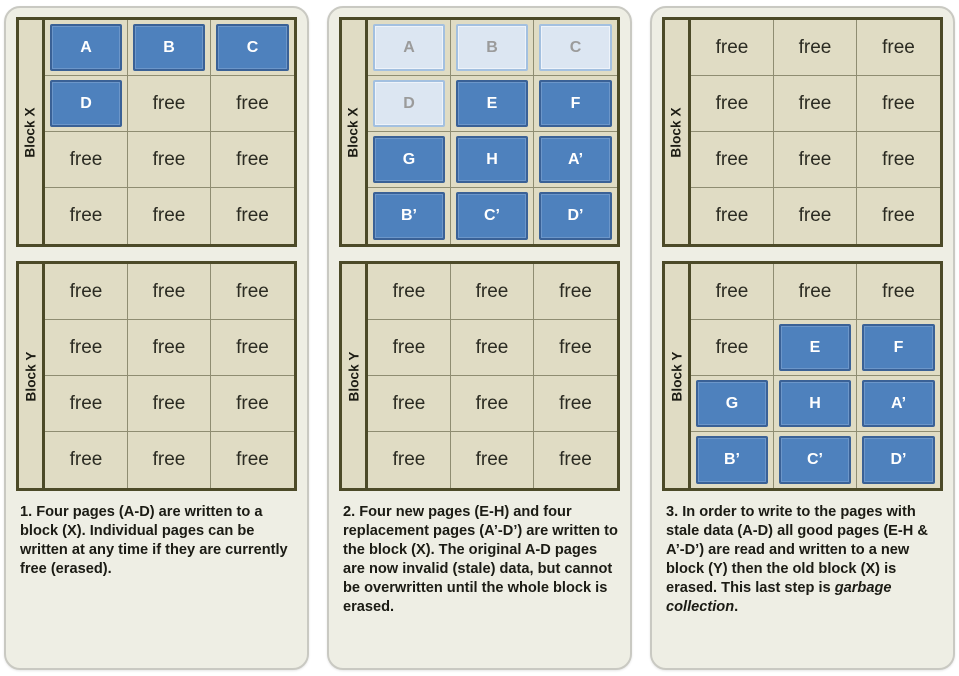  I want to click on valid-page: B, so click(169, 47).